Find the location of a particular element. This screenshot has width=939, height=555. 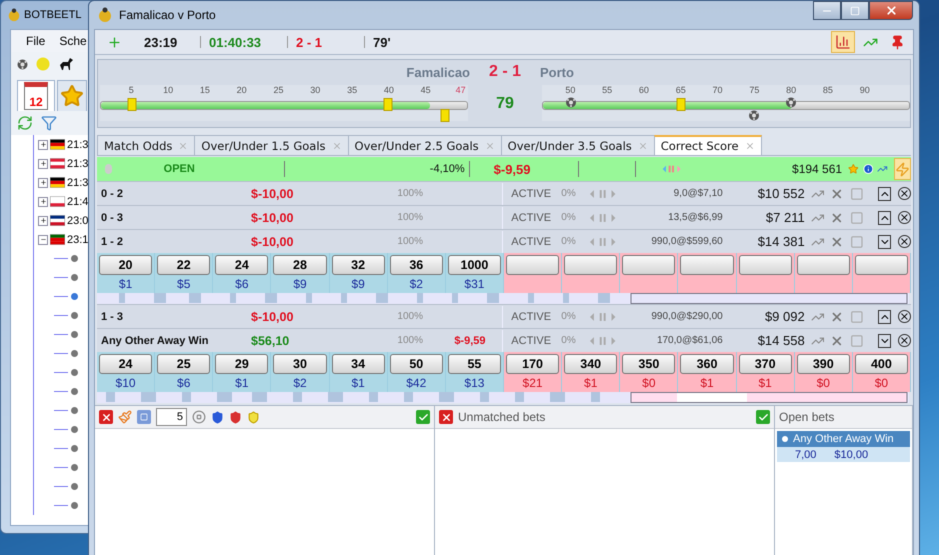

selection-row: 0 - 3 $-10,00 100% ACTIVE 0% 13,5@$6,99 $7 211 is located at coordinates (504, 217).